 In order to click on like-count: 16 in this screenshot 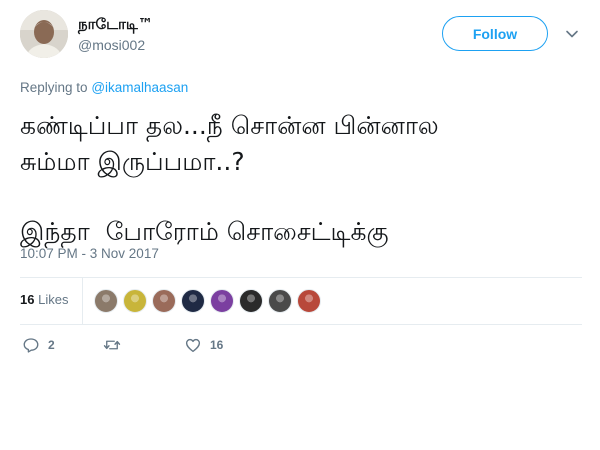, I will do `click(217, 345)`.